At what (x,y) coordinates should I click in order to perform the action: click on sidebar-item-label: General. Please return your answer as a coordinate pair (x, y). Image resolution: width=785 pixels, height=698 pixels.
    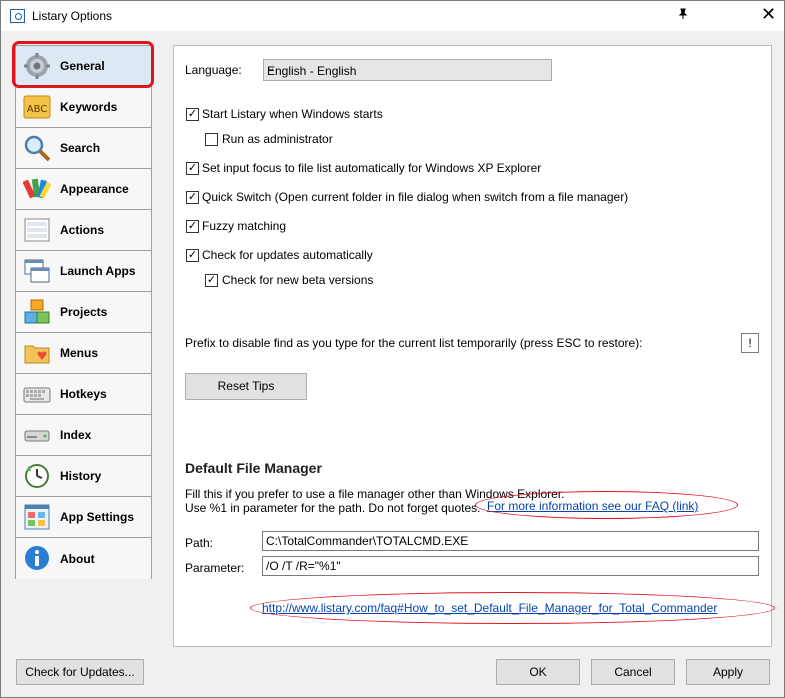
    Looking at the image, I should click on (82, 66).